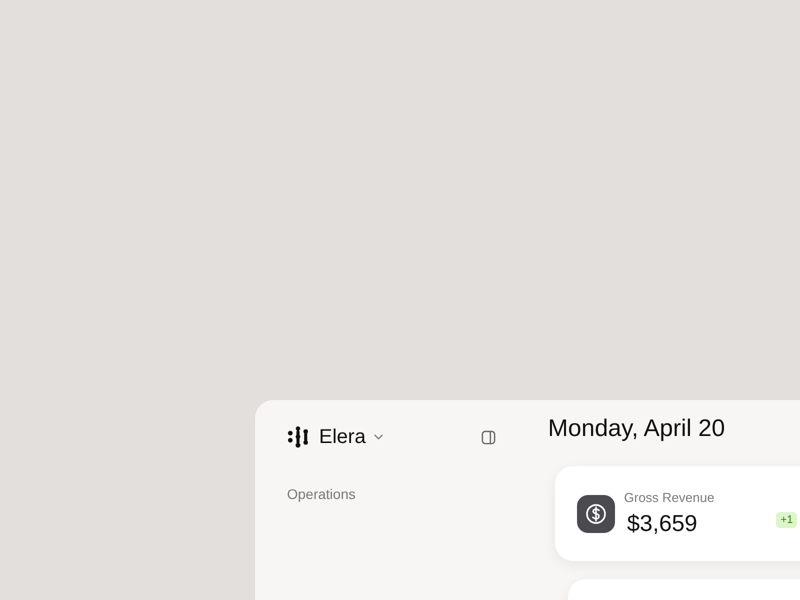 This screenshot has width=800, height=600. I want to click on stat-label: Gross Revenue, so click(669, 498).